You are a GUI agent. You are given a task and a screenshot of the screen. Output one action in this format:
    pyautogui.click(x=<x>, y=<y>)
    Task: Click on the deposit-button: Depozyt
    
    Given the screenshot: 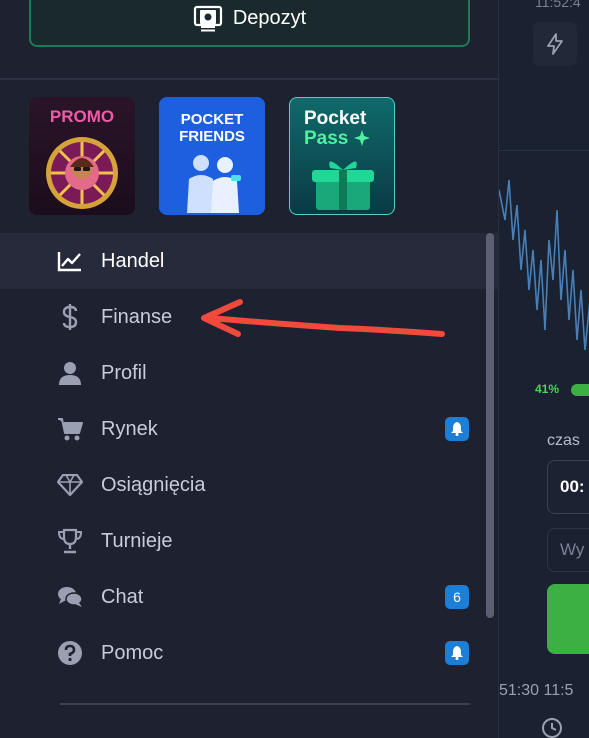 What is the action you would take?
    pyautogui.click(x=249, y=23)
    